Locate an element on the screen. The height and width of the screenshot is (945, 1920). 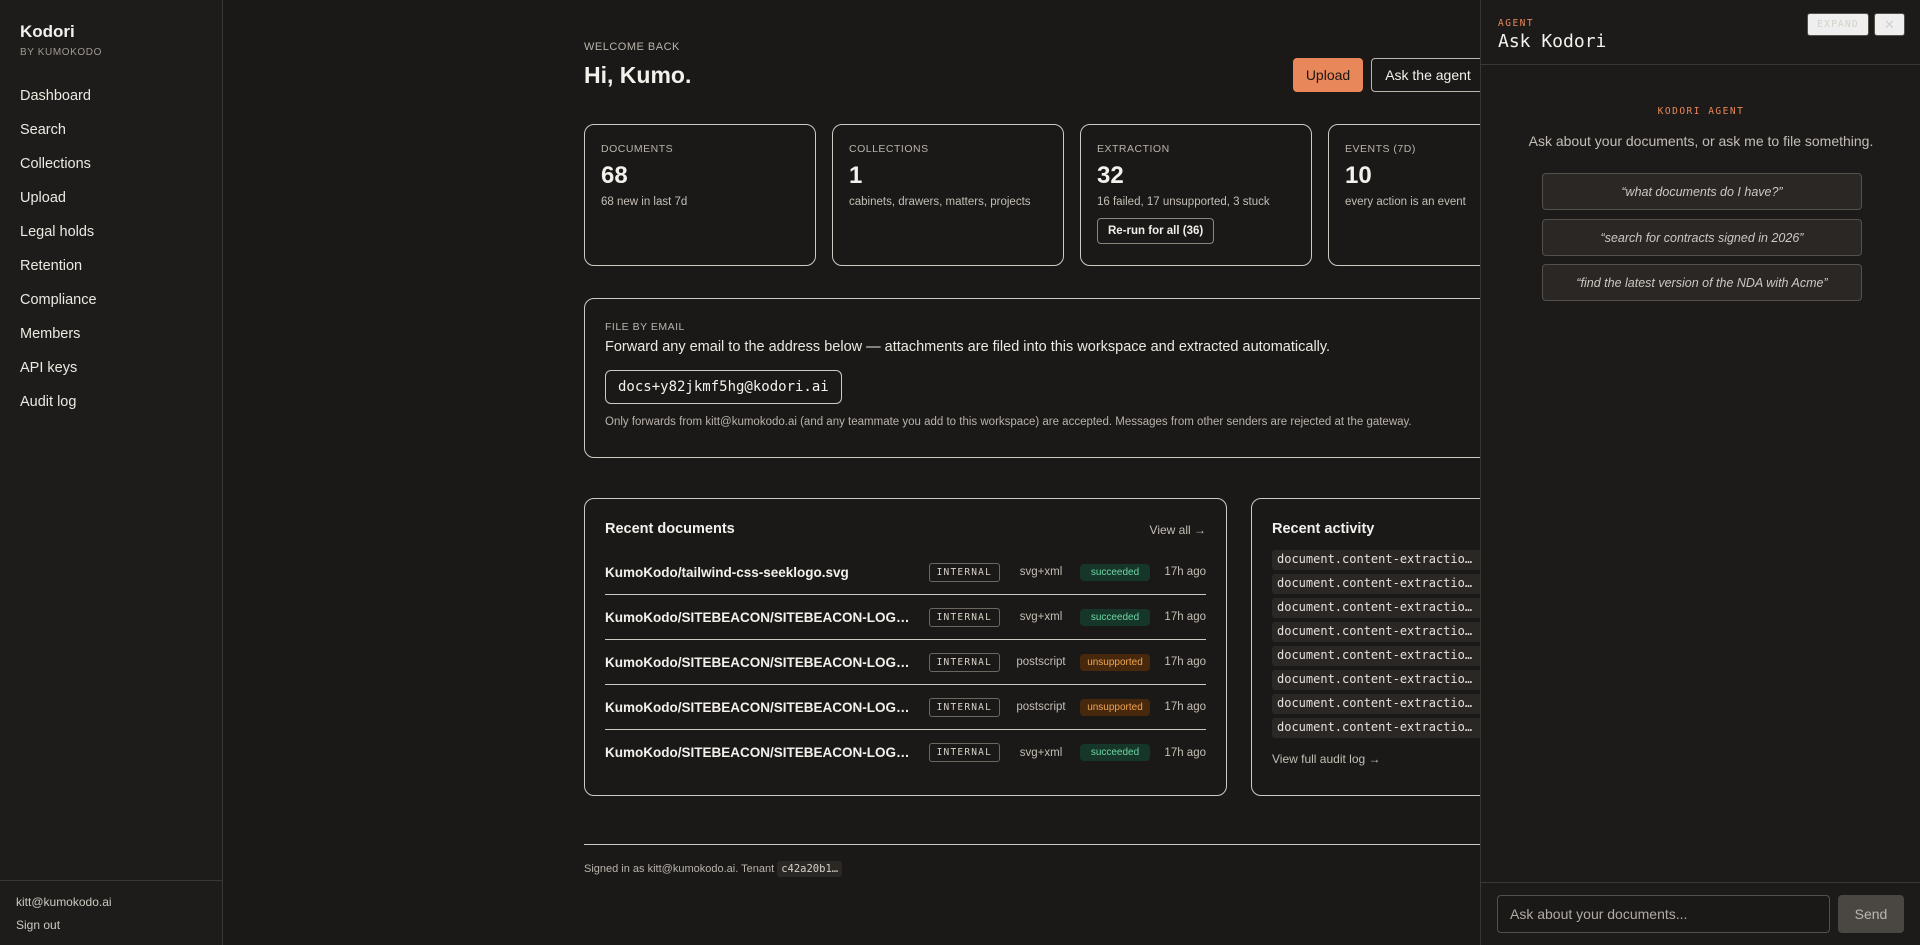
agent-composer: Send is located at coordinates (1700, 913).